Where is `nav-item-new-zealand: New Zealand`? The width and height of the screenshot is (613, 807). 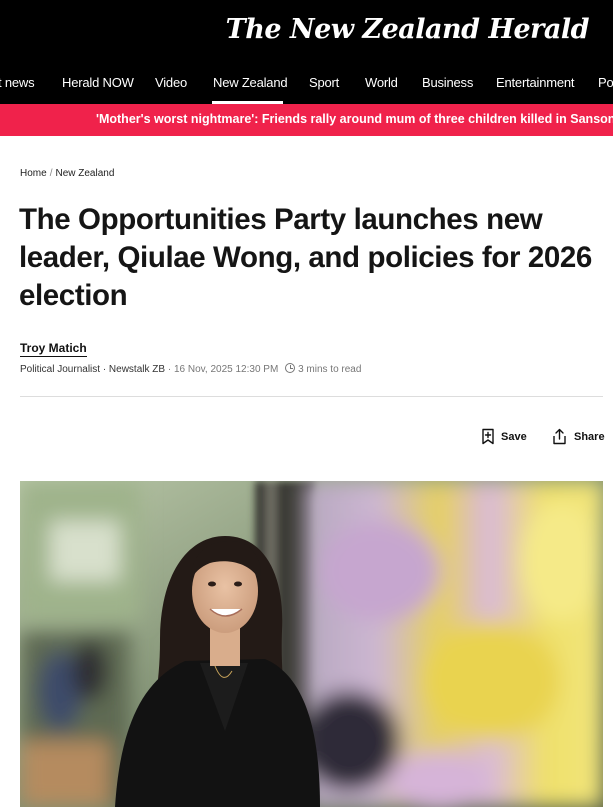 nav-item-new-zealand: New Zealand is located at coordinates (250, 82).